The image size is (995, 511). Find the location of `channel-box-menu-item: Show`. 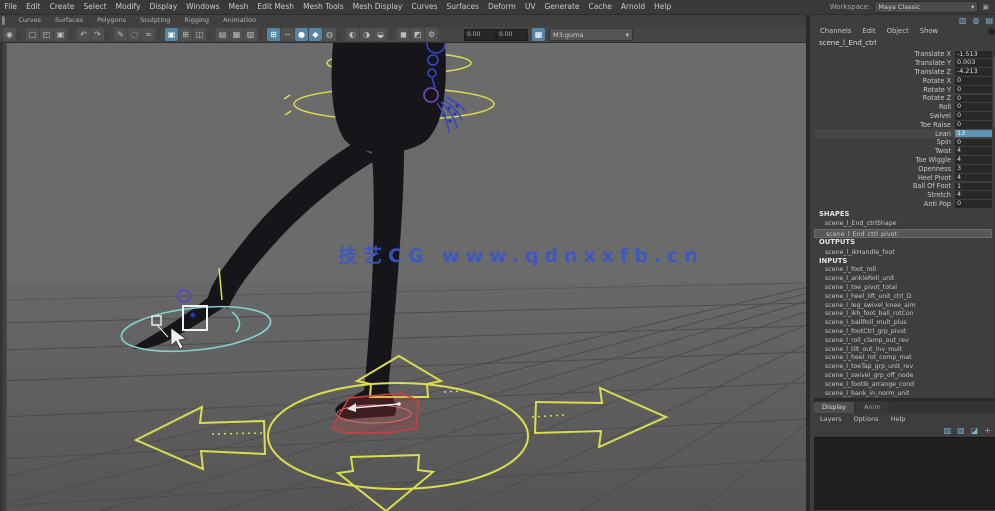

channel-box-menu-item: Show is located at coordinates (929, 31).